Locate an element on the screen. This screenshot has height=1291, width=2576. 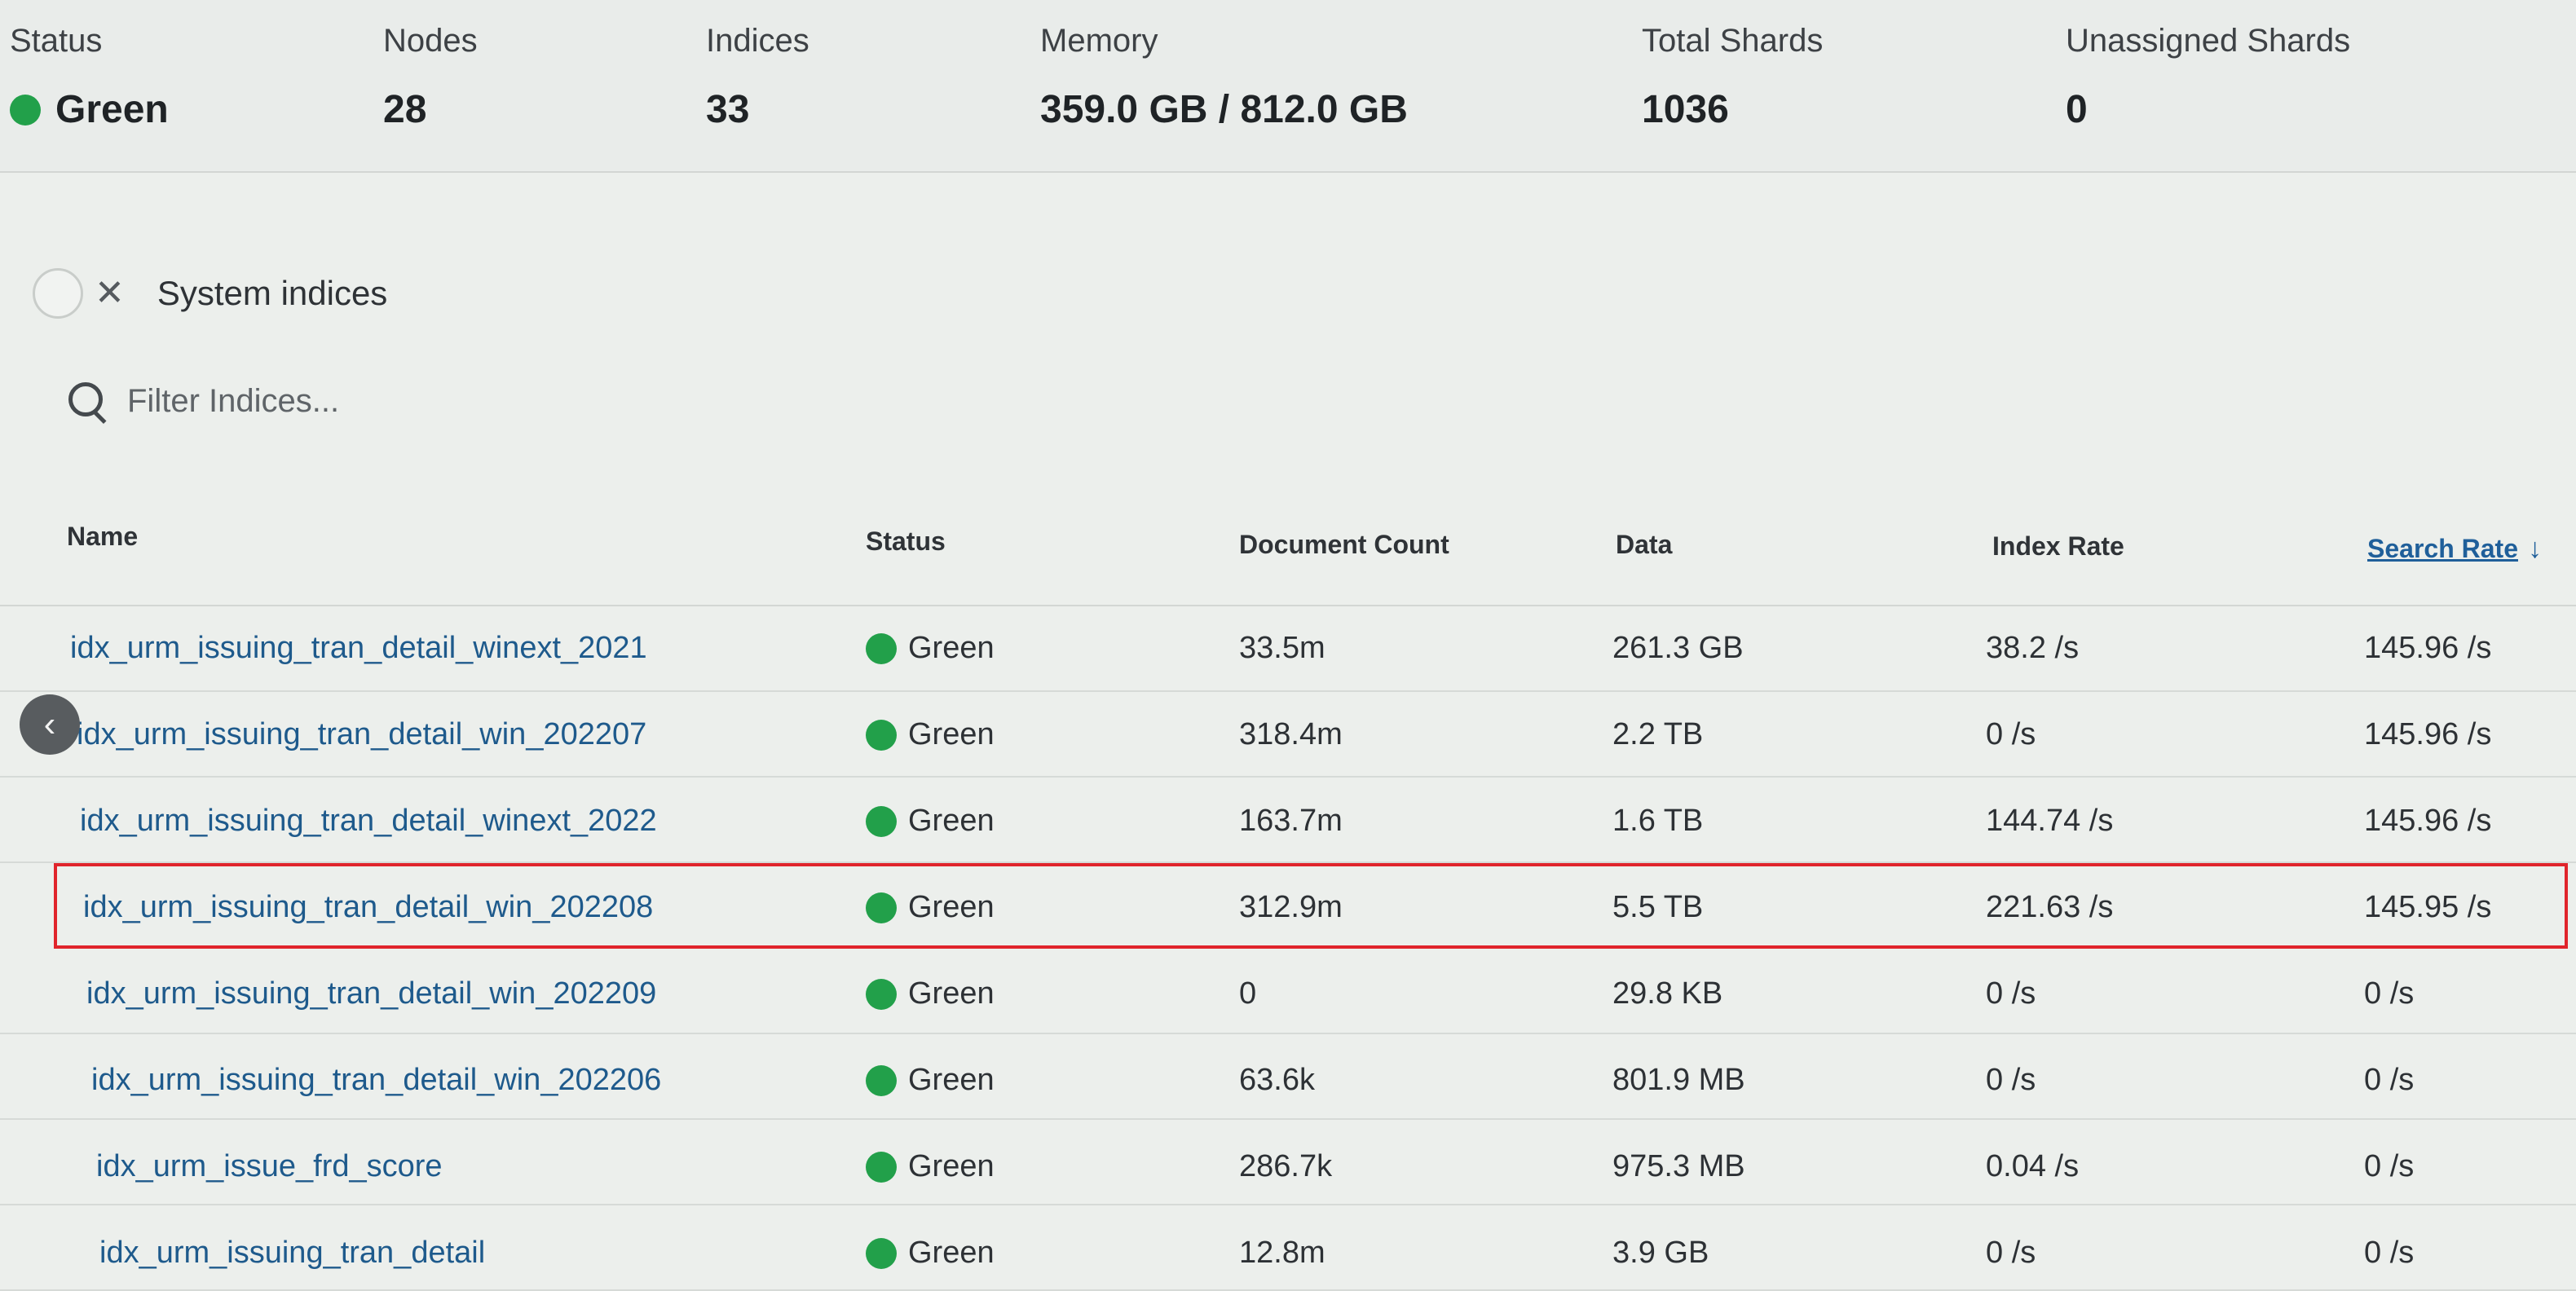
row-doc-count: 286.7k is located at coordinates (1286, 1166).